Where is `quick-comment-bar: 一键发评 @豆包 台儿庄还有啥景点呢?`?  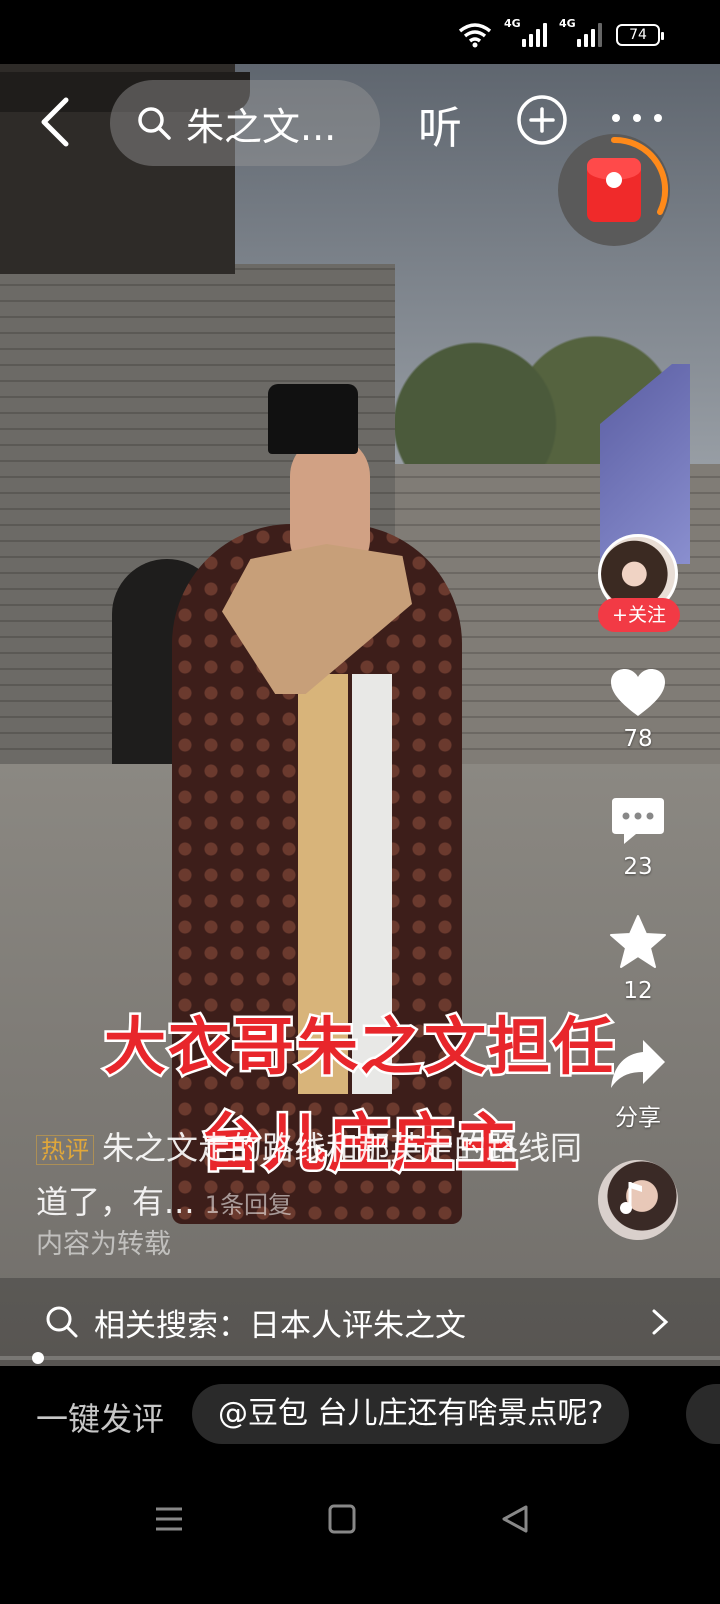
quick-comment-bar: 一键发评 @豆包 台儿庄还有啥景点呢? is located at coordinates (360, 1415).